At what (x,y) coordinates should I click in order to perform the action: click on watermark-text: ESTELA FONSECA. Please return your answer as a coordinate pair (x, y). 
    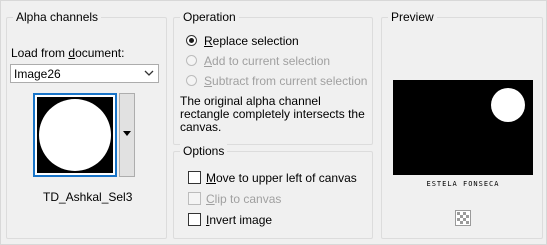
    Looking at the image, I should click on (463, 184).